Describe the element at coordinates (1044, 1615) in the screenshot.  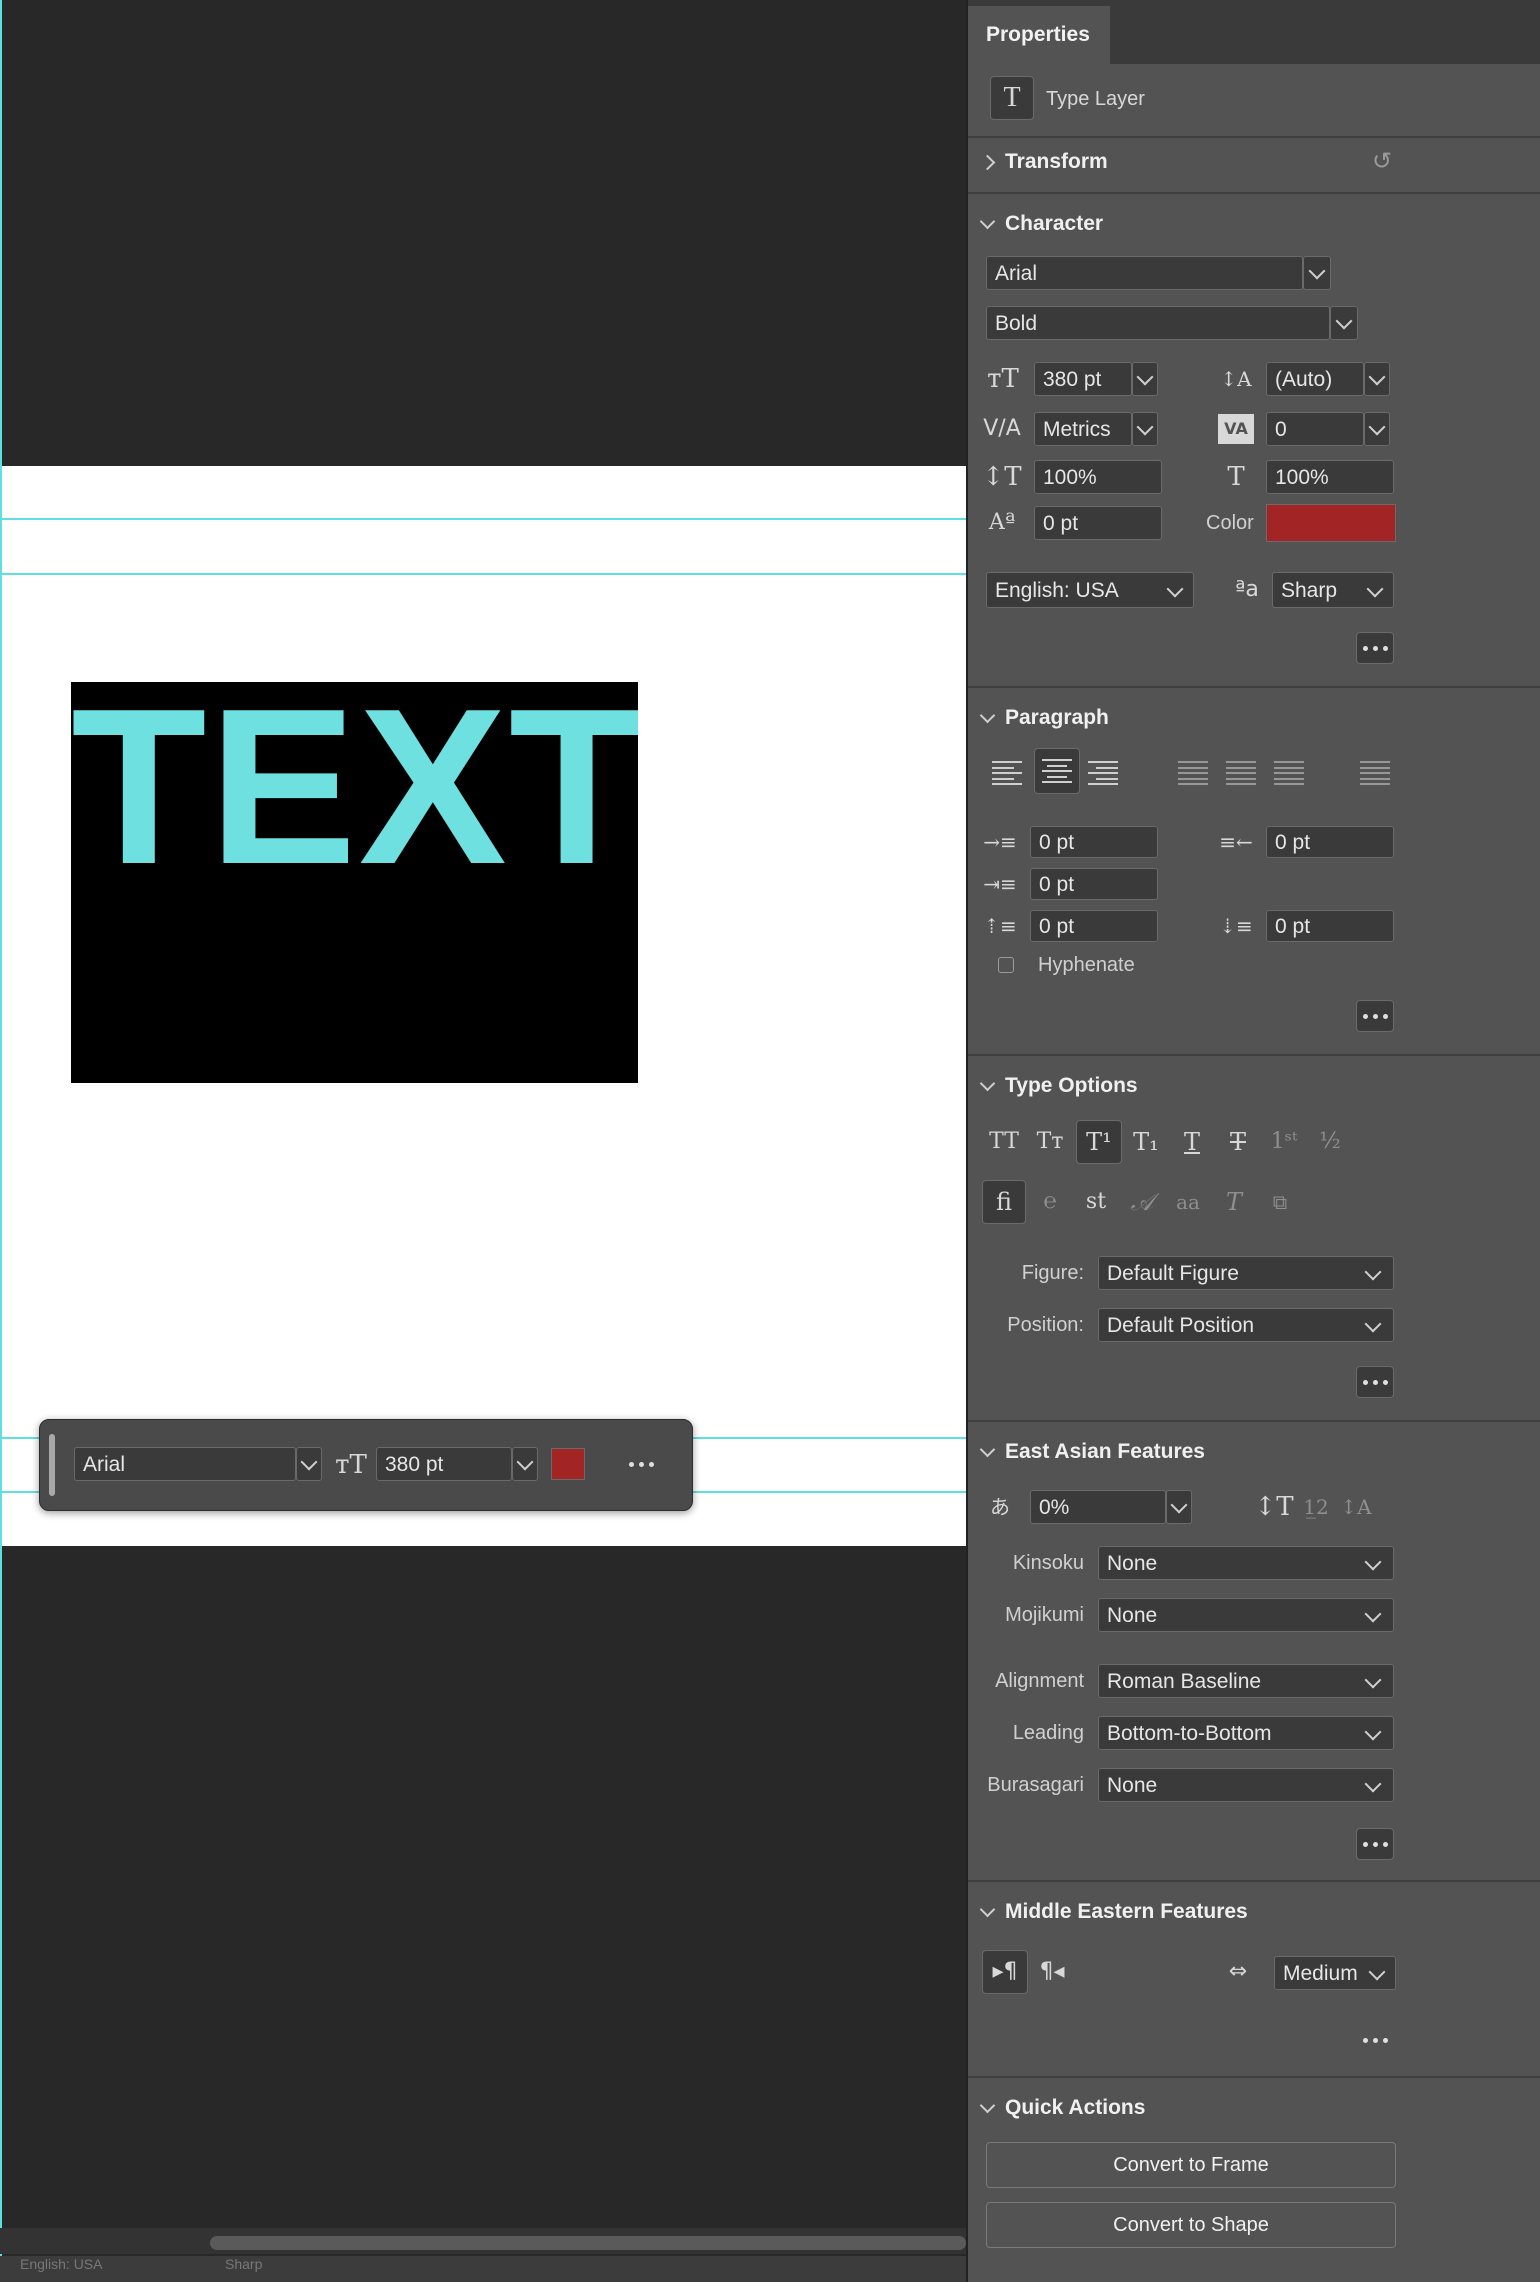
I see `mojikumi-label: Mojikumi` at that location.